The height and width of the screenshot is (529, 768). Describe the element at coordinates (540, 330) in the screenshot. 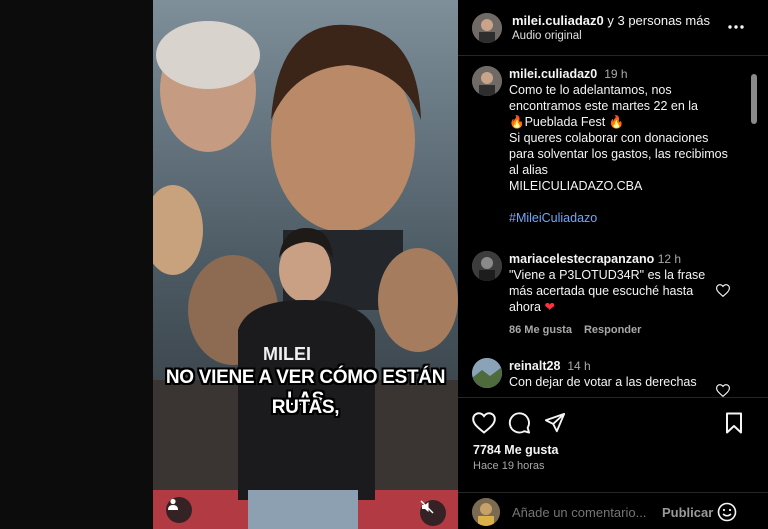

I see `comment-likes: 86 Me gusta` at that location.